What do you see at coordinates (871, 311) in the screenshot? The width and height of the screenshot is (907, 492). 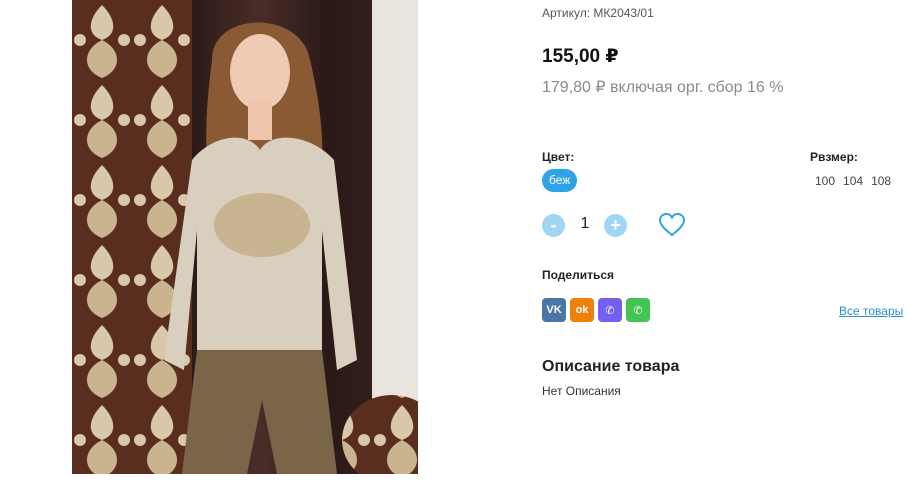 I see `all-products-link: Все товары` at bounding box center [871, 311].